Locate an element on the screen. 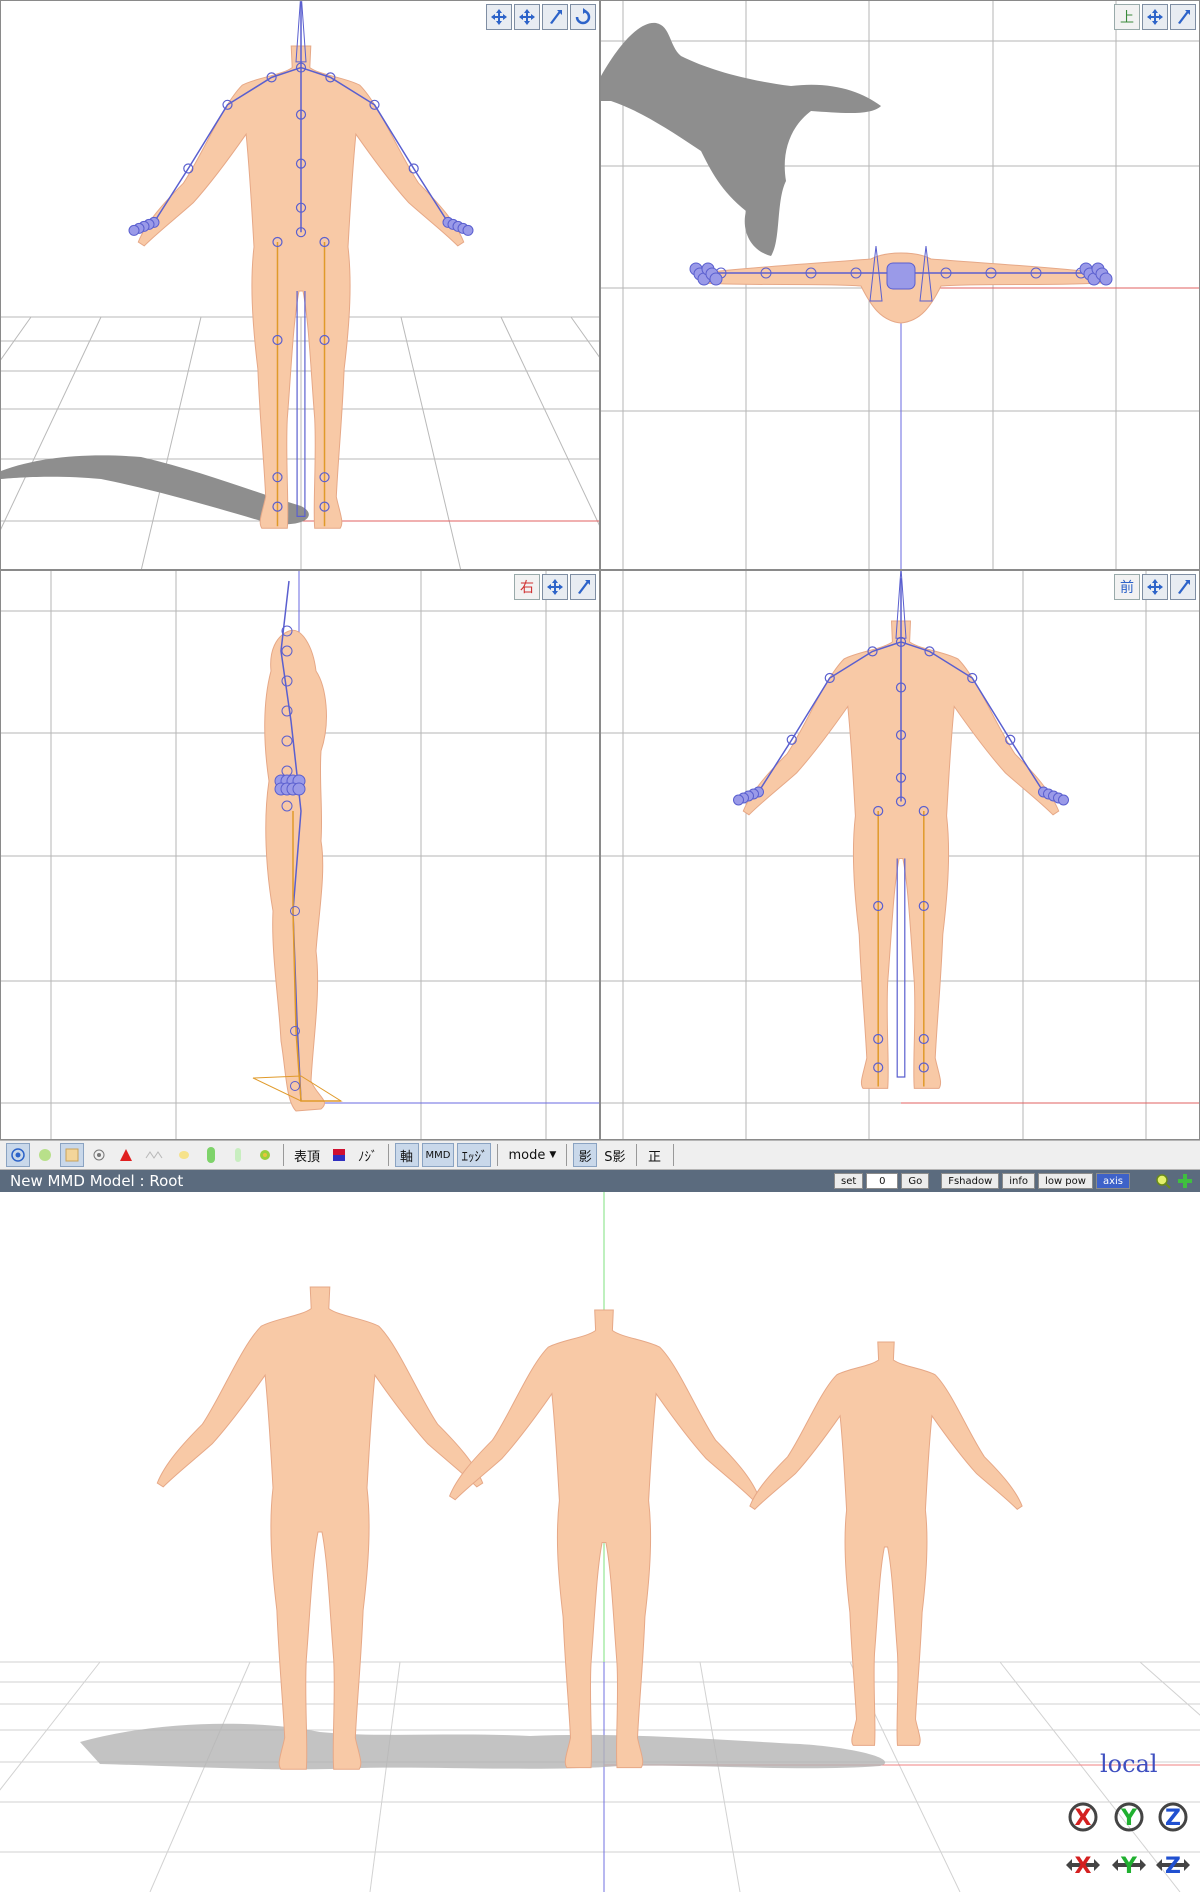 The height and width of the screenshot is (1892, 1200). axis-button: axis is located at coordinates (1112, 1181).